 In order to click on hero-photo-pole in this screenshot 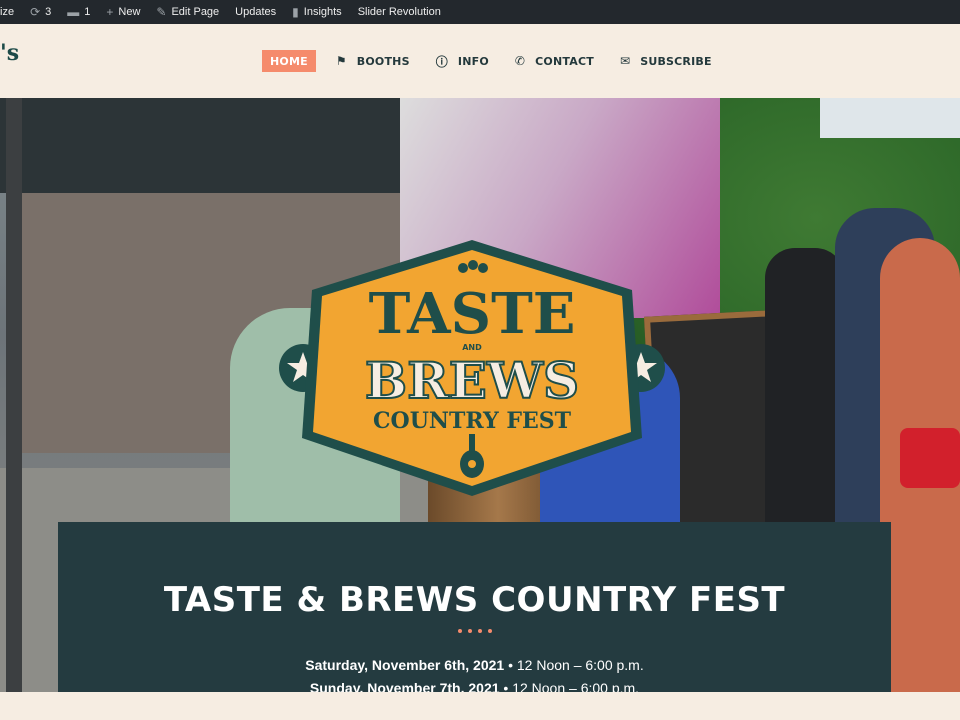, I will do `click(14, 395)`.